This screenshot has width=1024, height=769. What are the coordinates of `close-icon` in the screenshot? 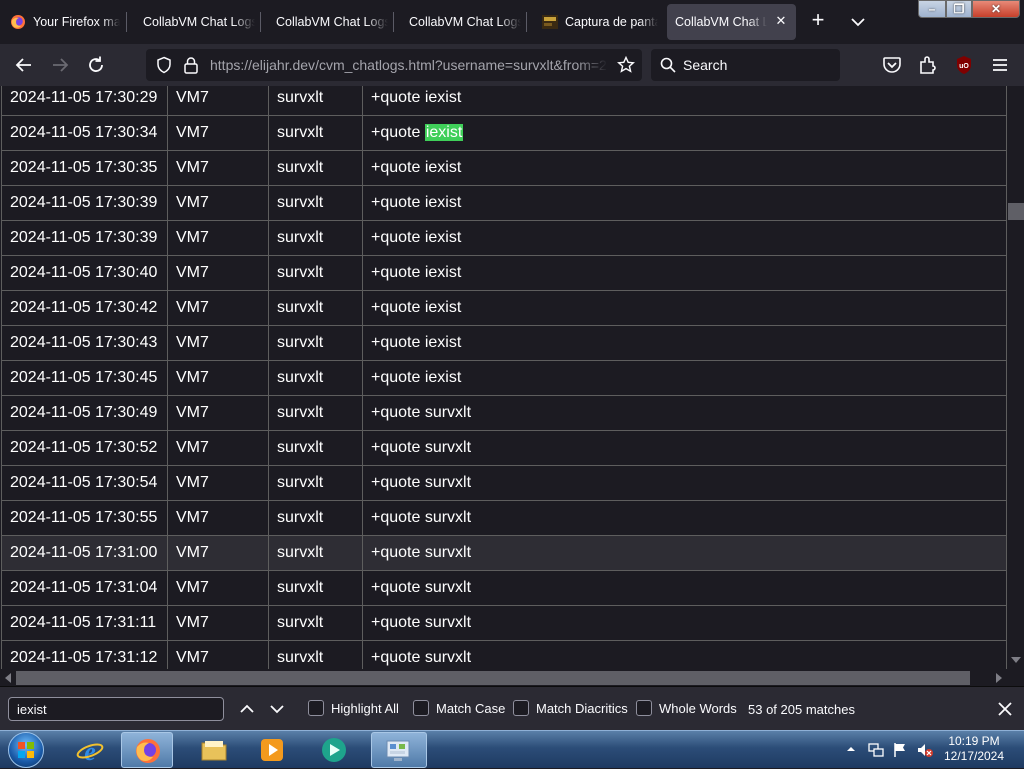 It's located at (1005, 709).